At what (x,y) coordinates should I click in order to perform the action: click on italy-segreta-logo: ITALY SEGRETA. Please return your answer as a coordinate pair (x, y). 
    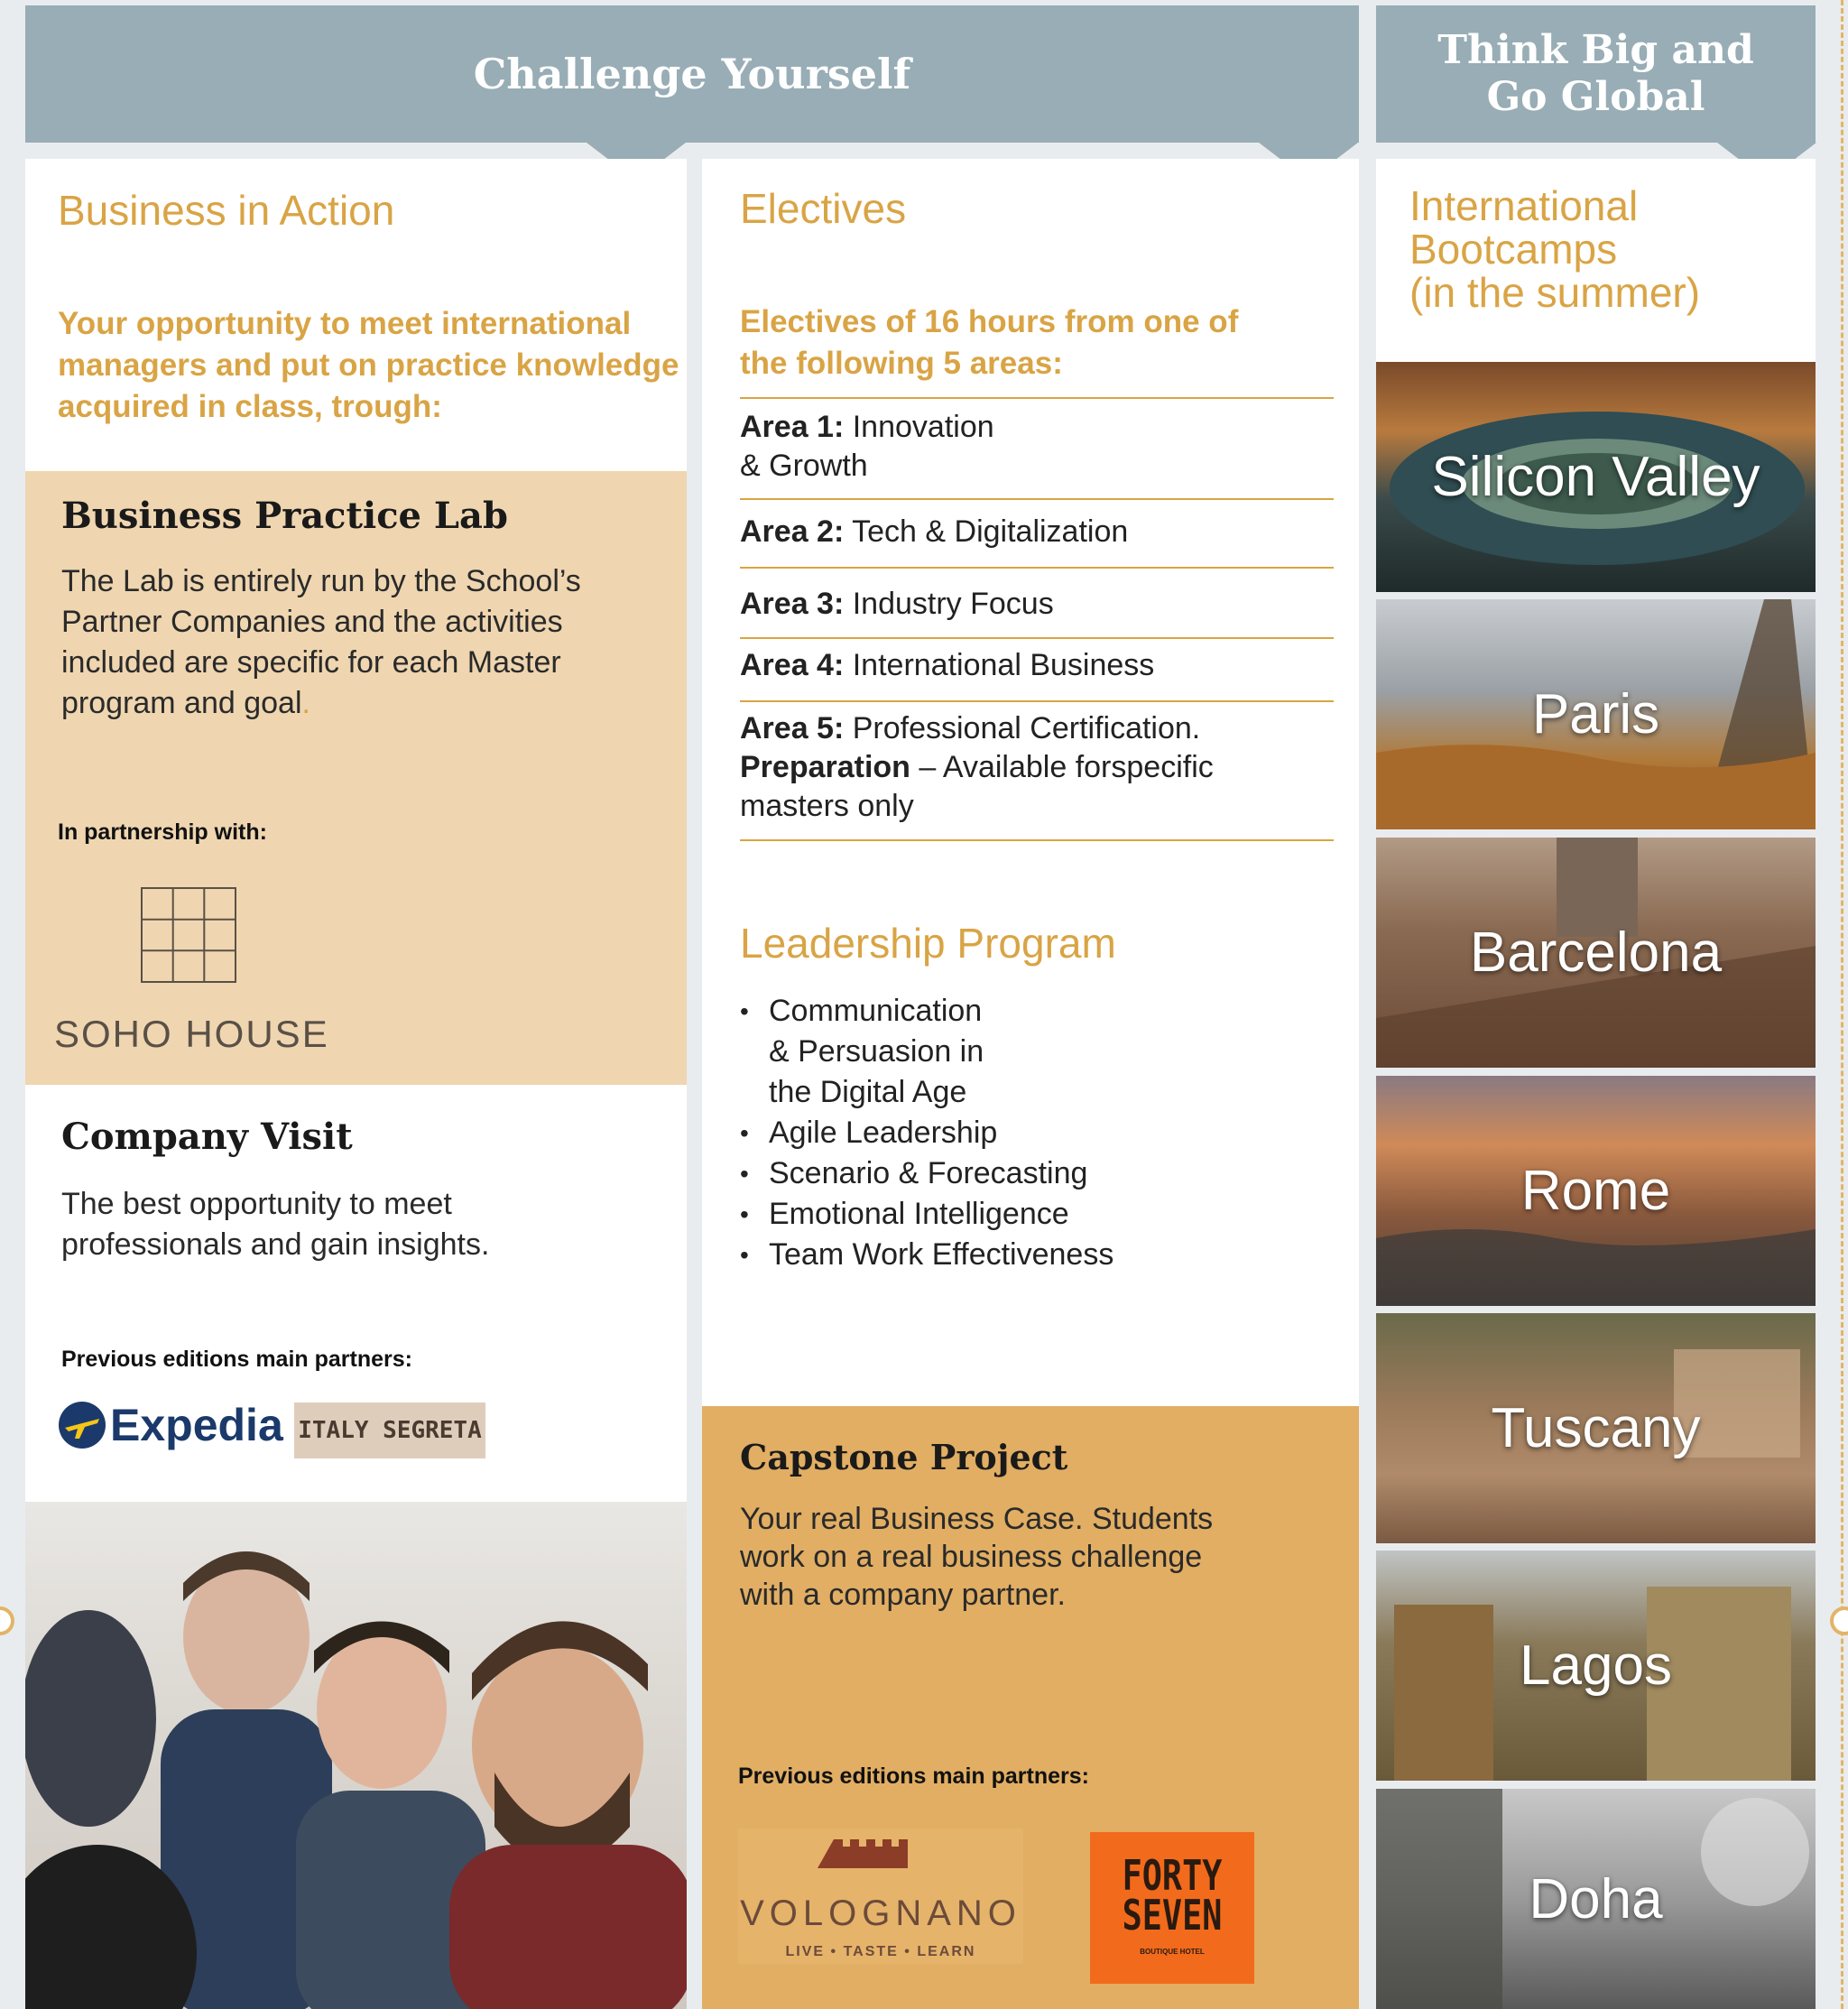
    Looking at the image, I should click on (389, 1430).